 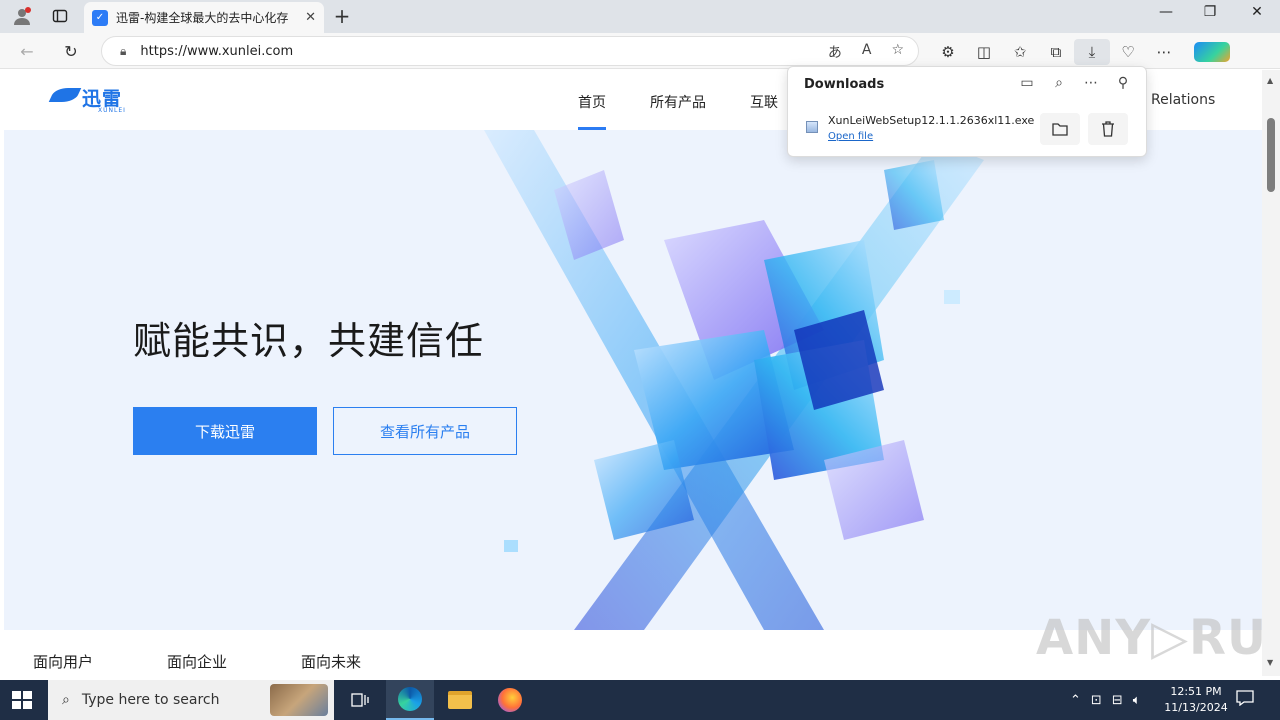 I want to click on profile-icon, so click(x=22, y=16).